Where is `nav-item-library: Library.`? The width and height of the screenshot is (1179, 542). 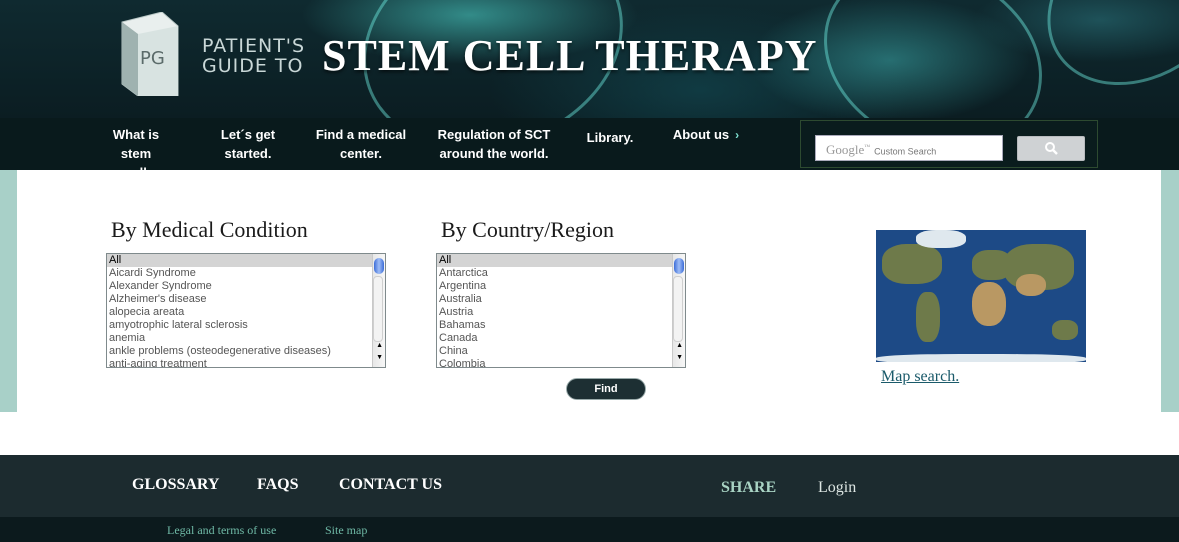
nav-item-library: Library. is located at coordinates (610, 137).